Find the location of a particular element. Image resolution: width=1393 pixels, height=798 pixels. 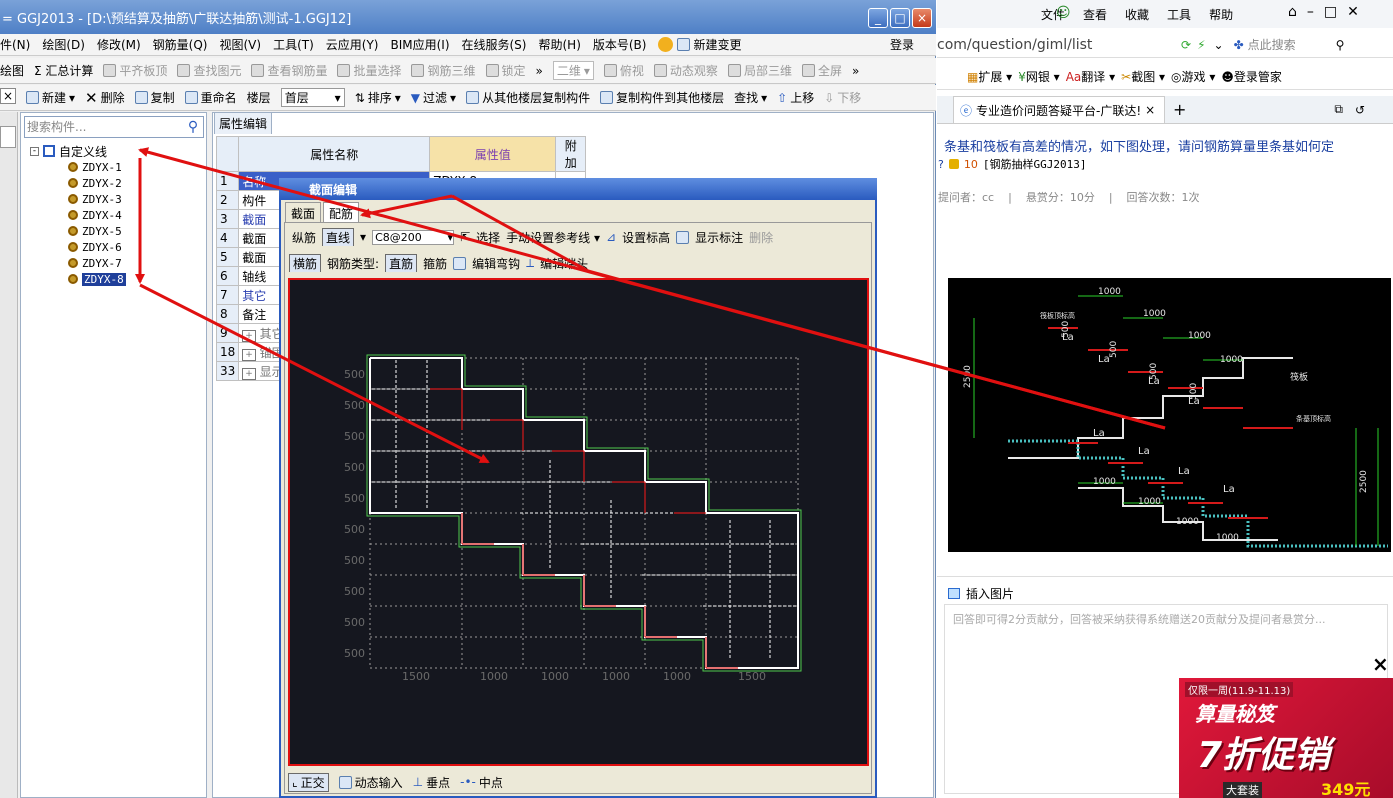

partial-3d-button: 局部三维 is located at coordinates (759, 70).